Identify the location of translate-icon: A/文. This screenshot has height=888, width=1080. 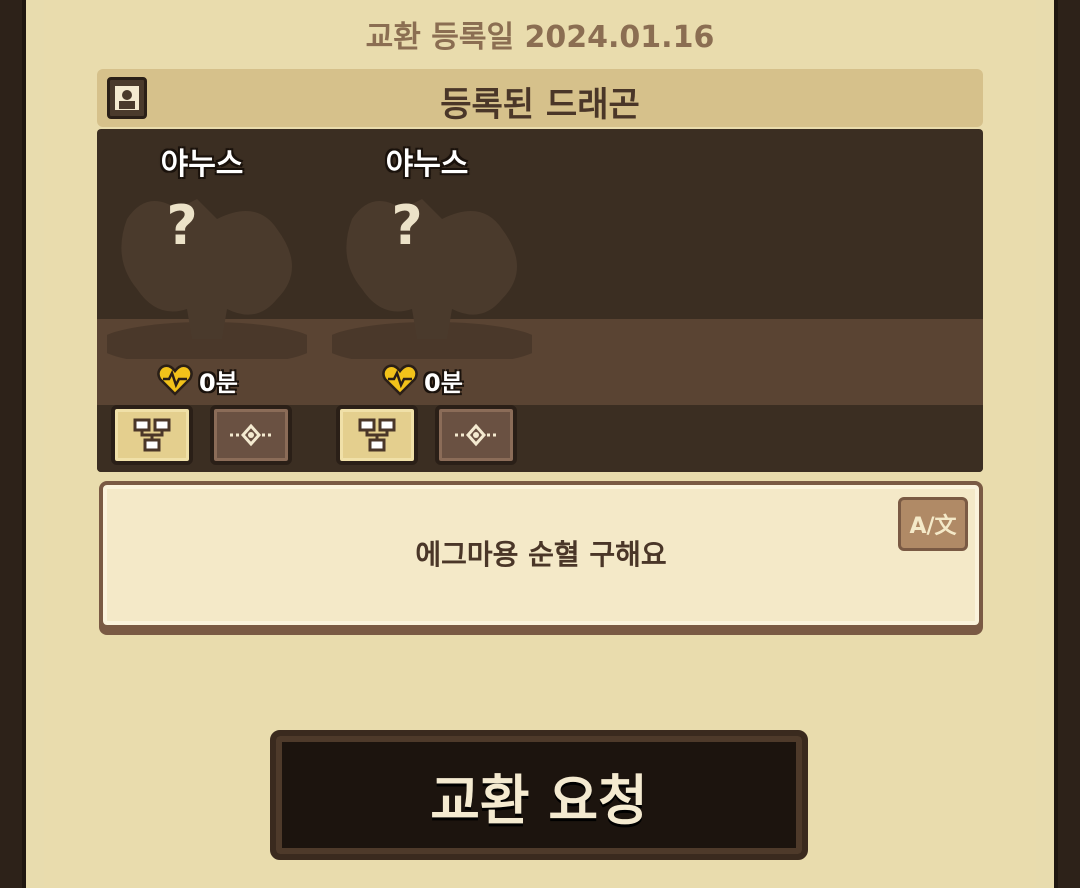
(933, 526).